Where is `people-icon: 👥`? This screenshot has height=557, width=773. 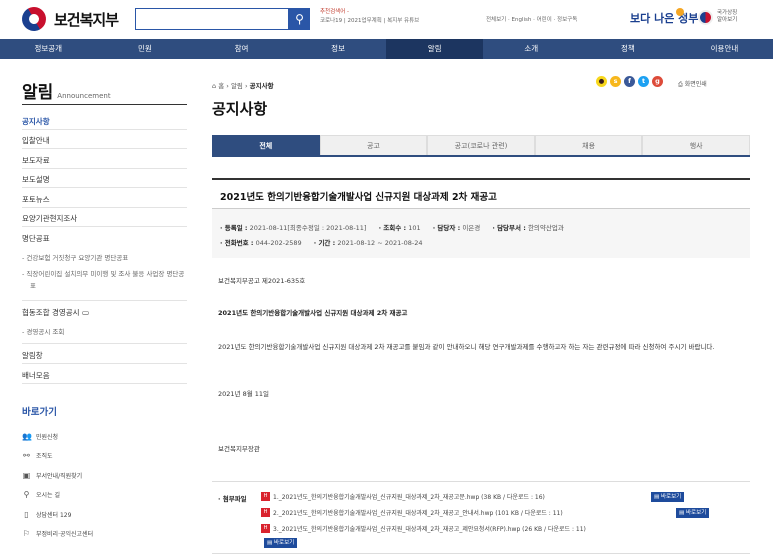
people-icon: 👥 is located at coordinates (27, 436).